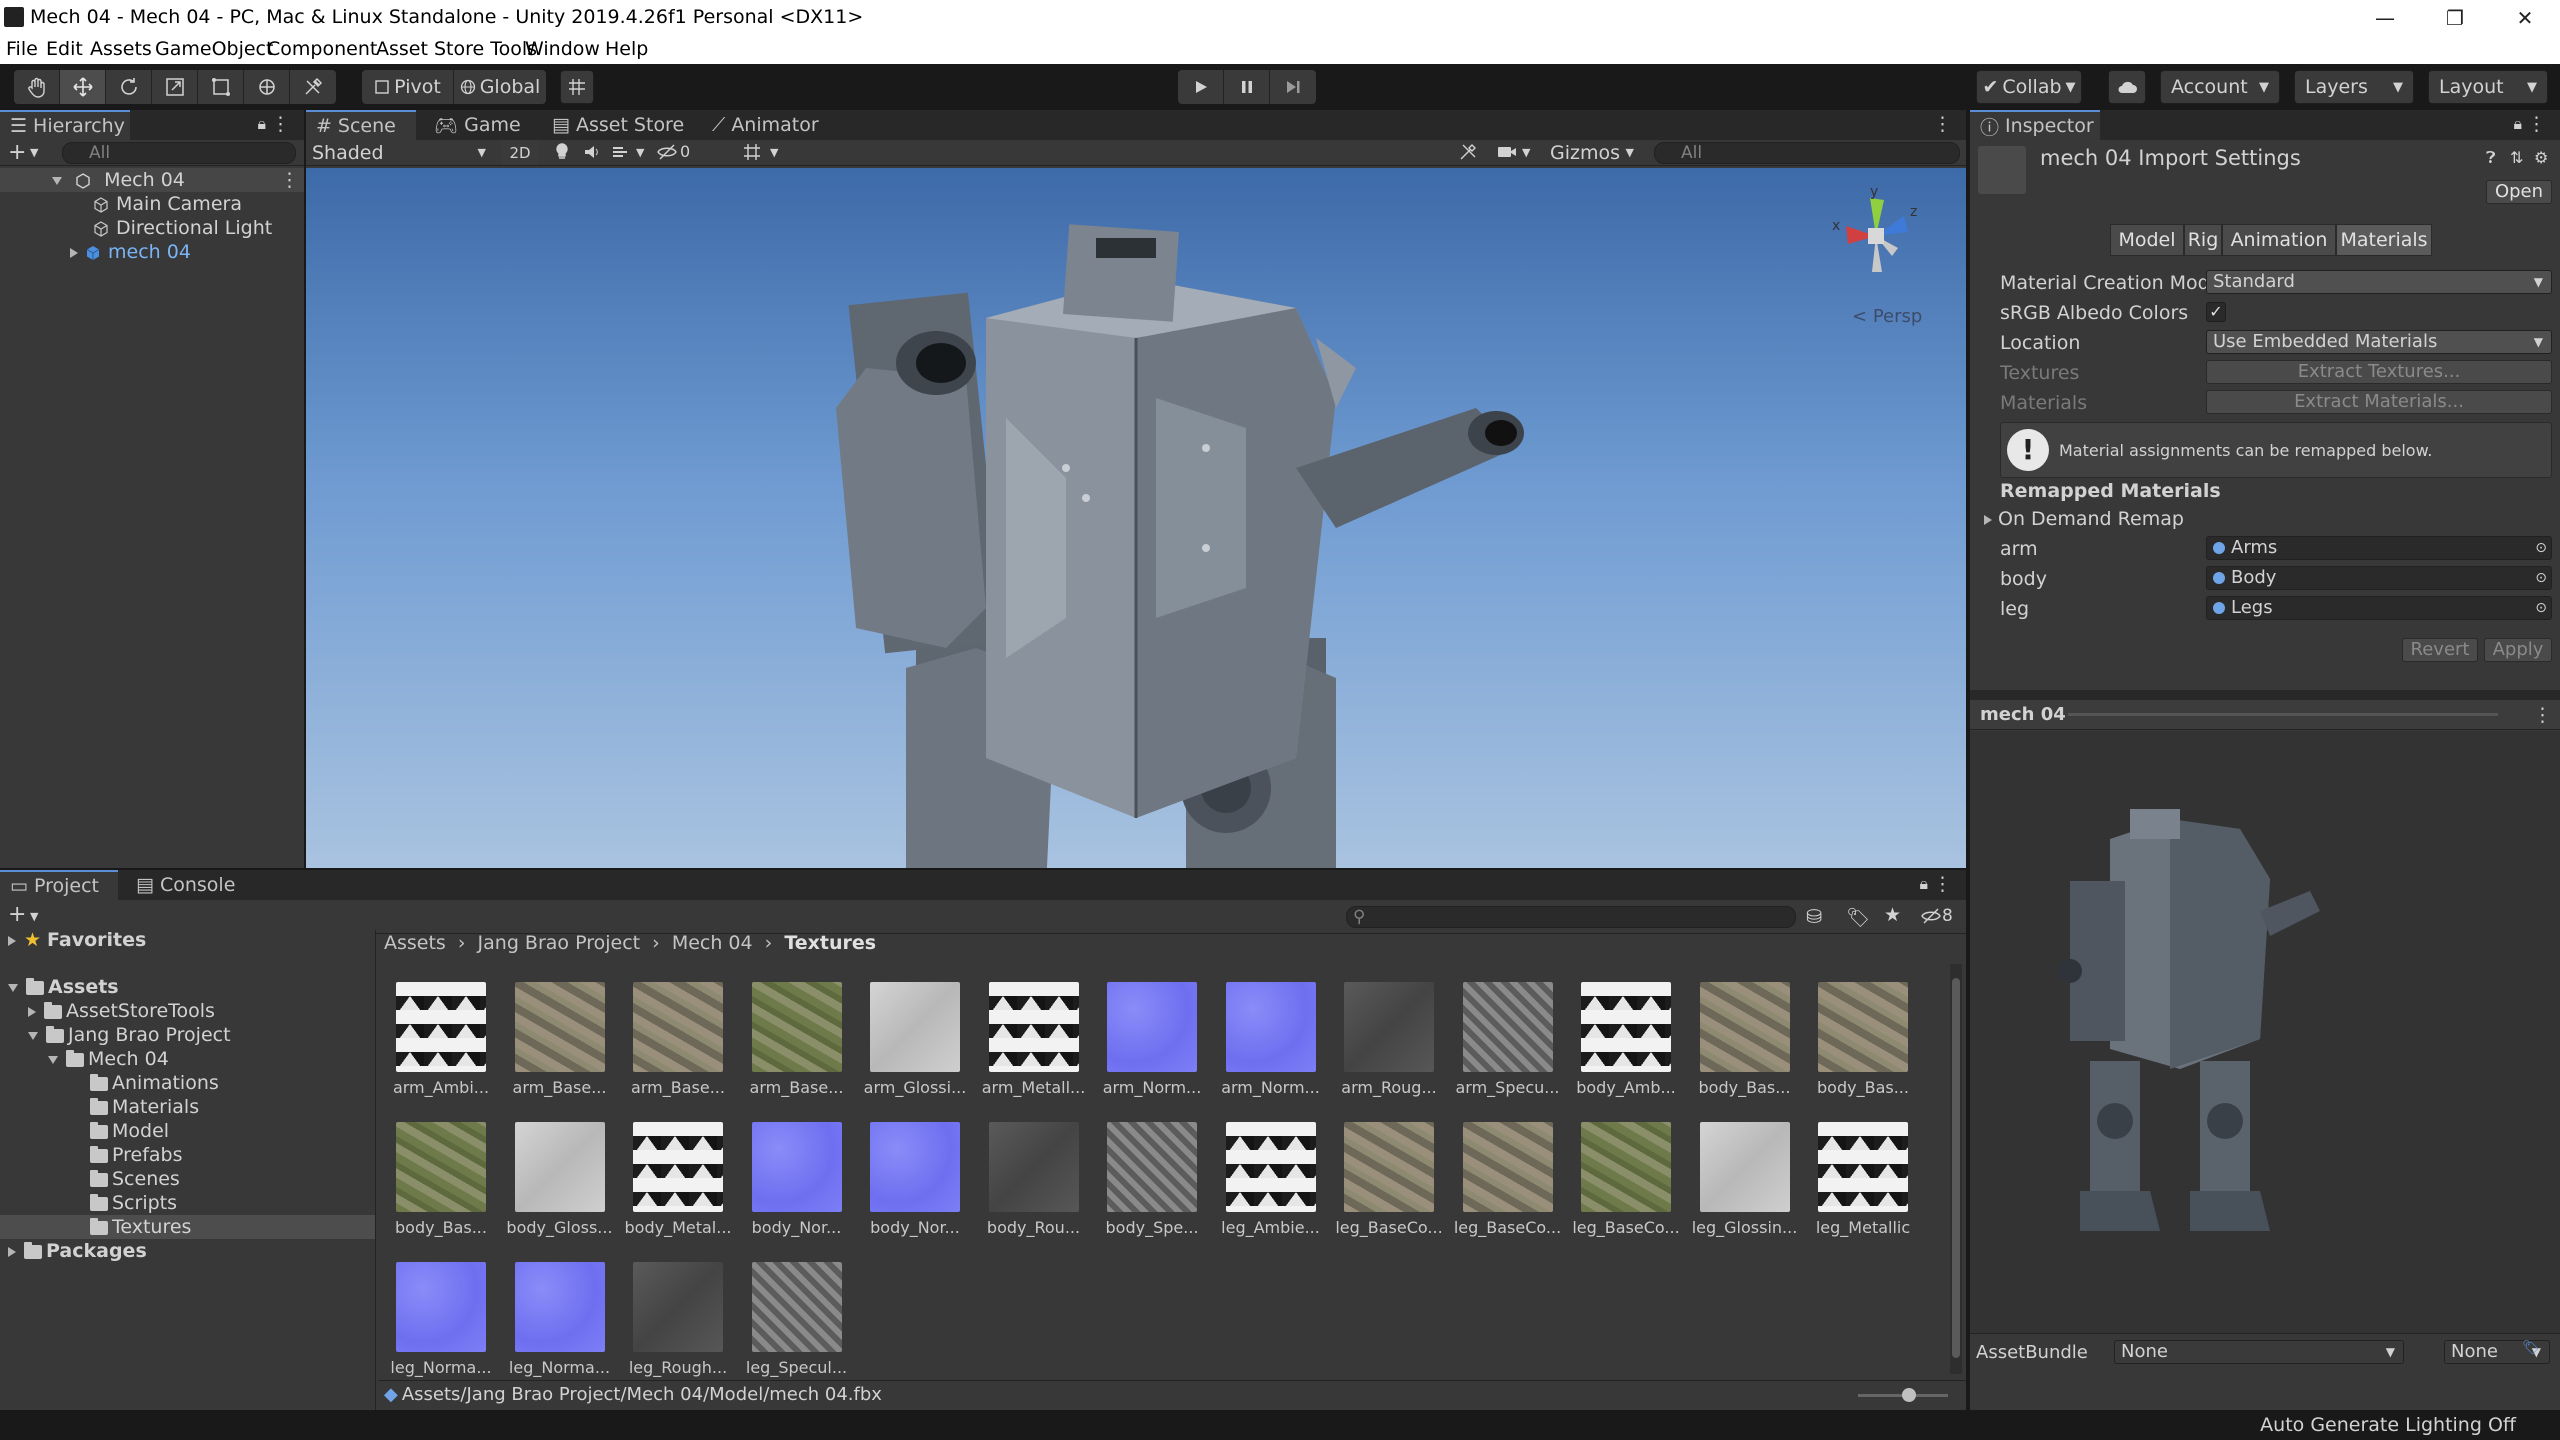 Image resolution: width=2560 pixels, height=1440 pixels. What do you see at coordinates (2265, 1032) in the screenshot?
I see `model-preview` at bounding box center [2265, 1032].